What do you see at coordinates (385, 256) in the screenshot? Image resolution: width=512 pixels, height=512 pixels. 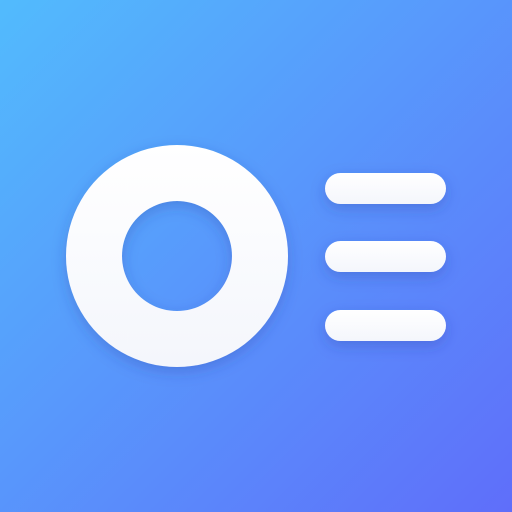 I see `list-line-middle` at bounding box center [385, 256].